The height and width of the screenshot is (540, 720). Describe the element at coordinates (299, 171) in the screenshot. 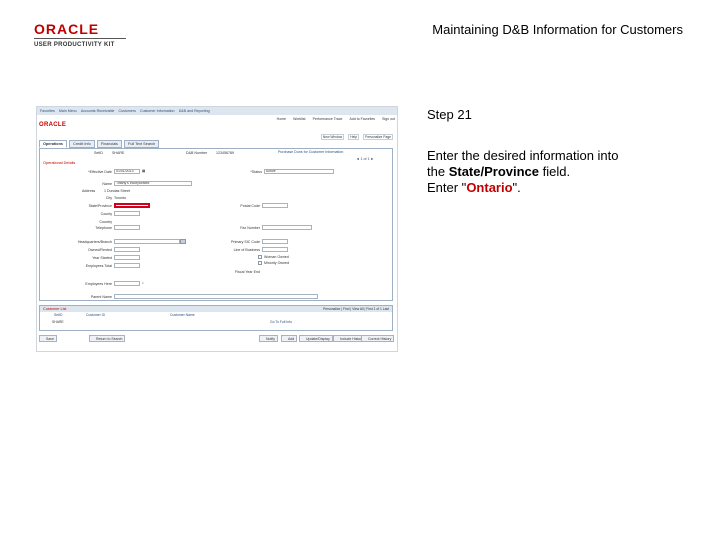

I see `status-select: Active` at that location.